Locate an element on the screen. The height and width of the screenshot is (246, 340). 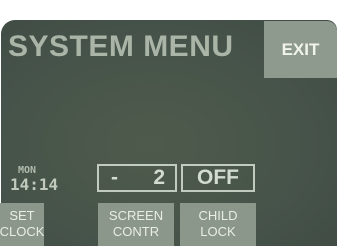
set-clock-label-line2: CLOCK is located at coordinates (22, 231).